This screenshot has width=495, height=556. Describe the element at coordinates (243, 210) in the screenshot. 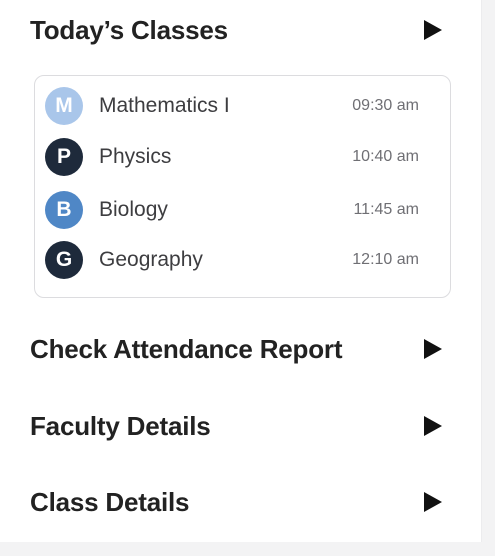

I see `class-item-biology: B Biology 11:45 am` at that location.